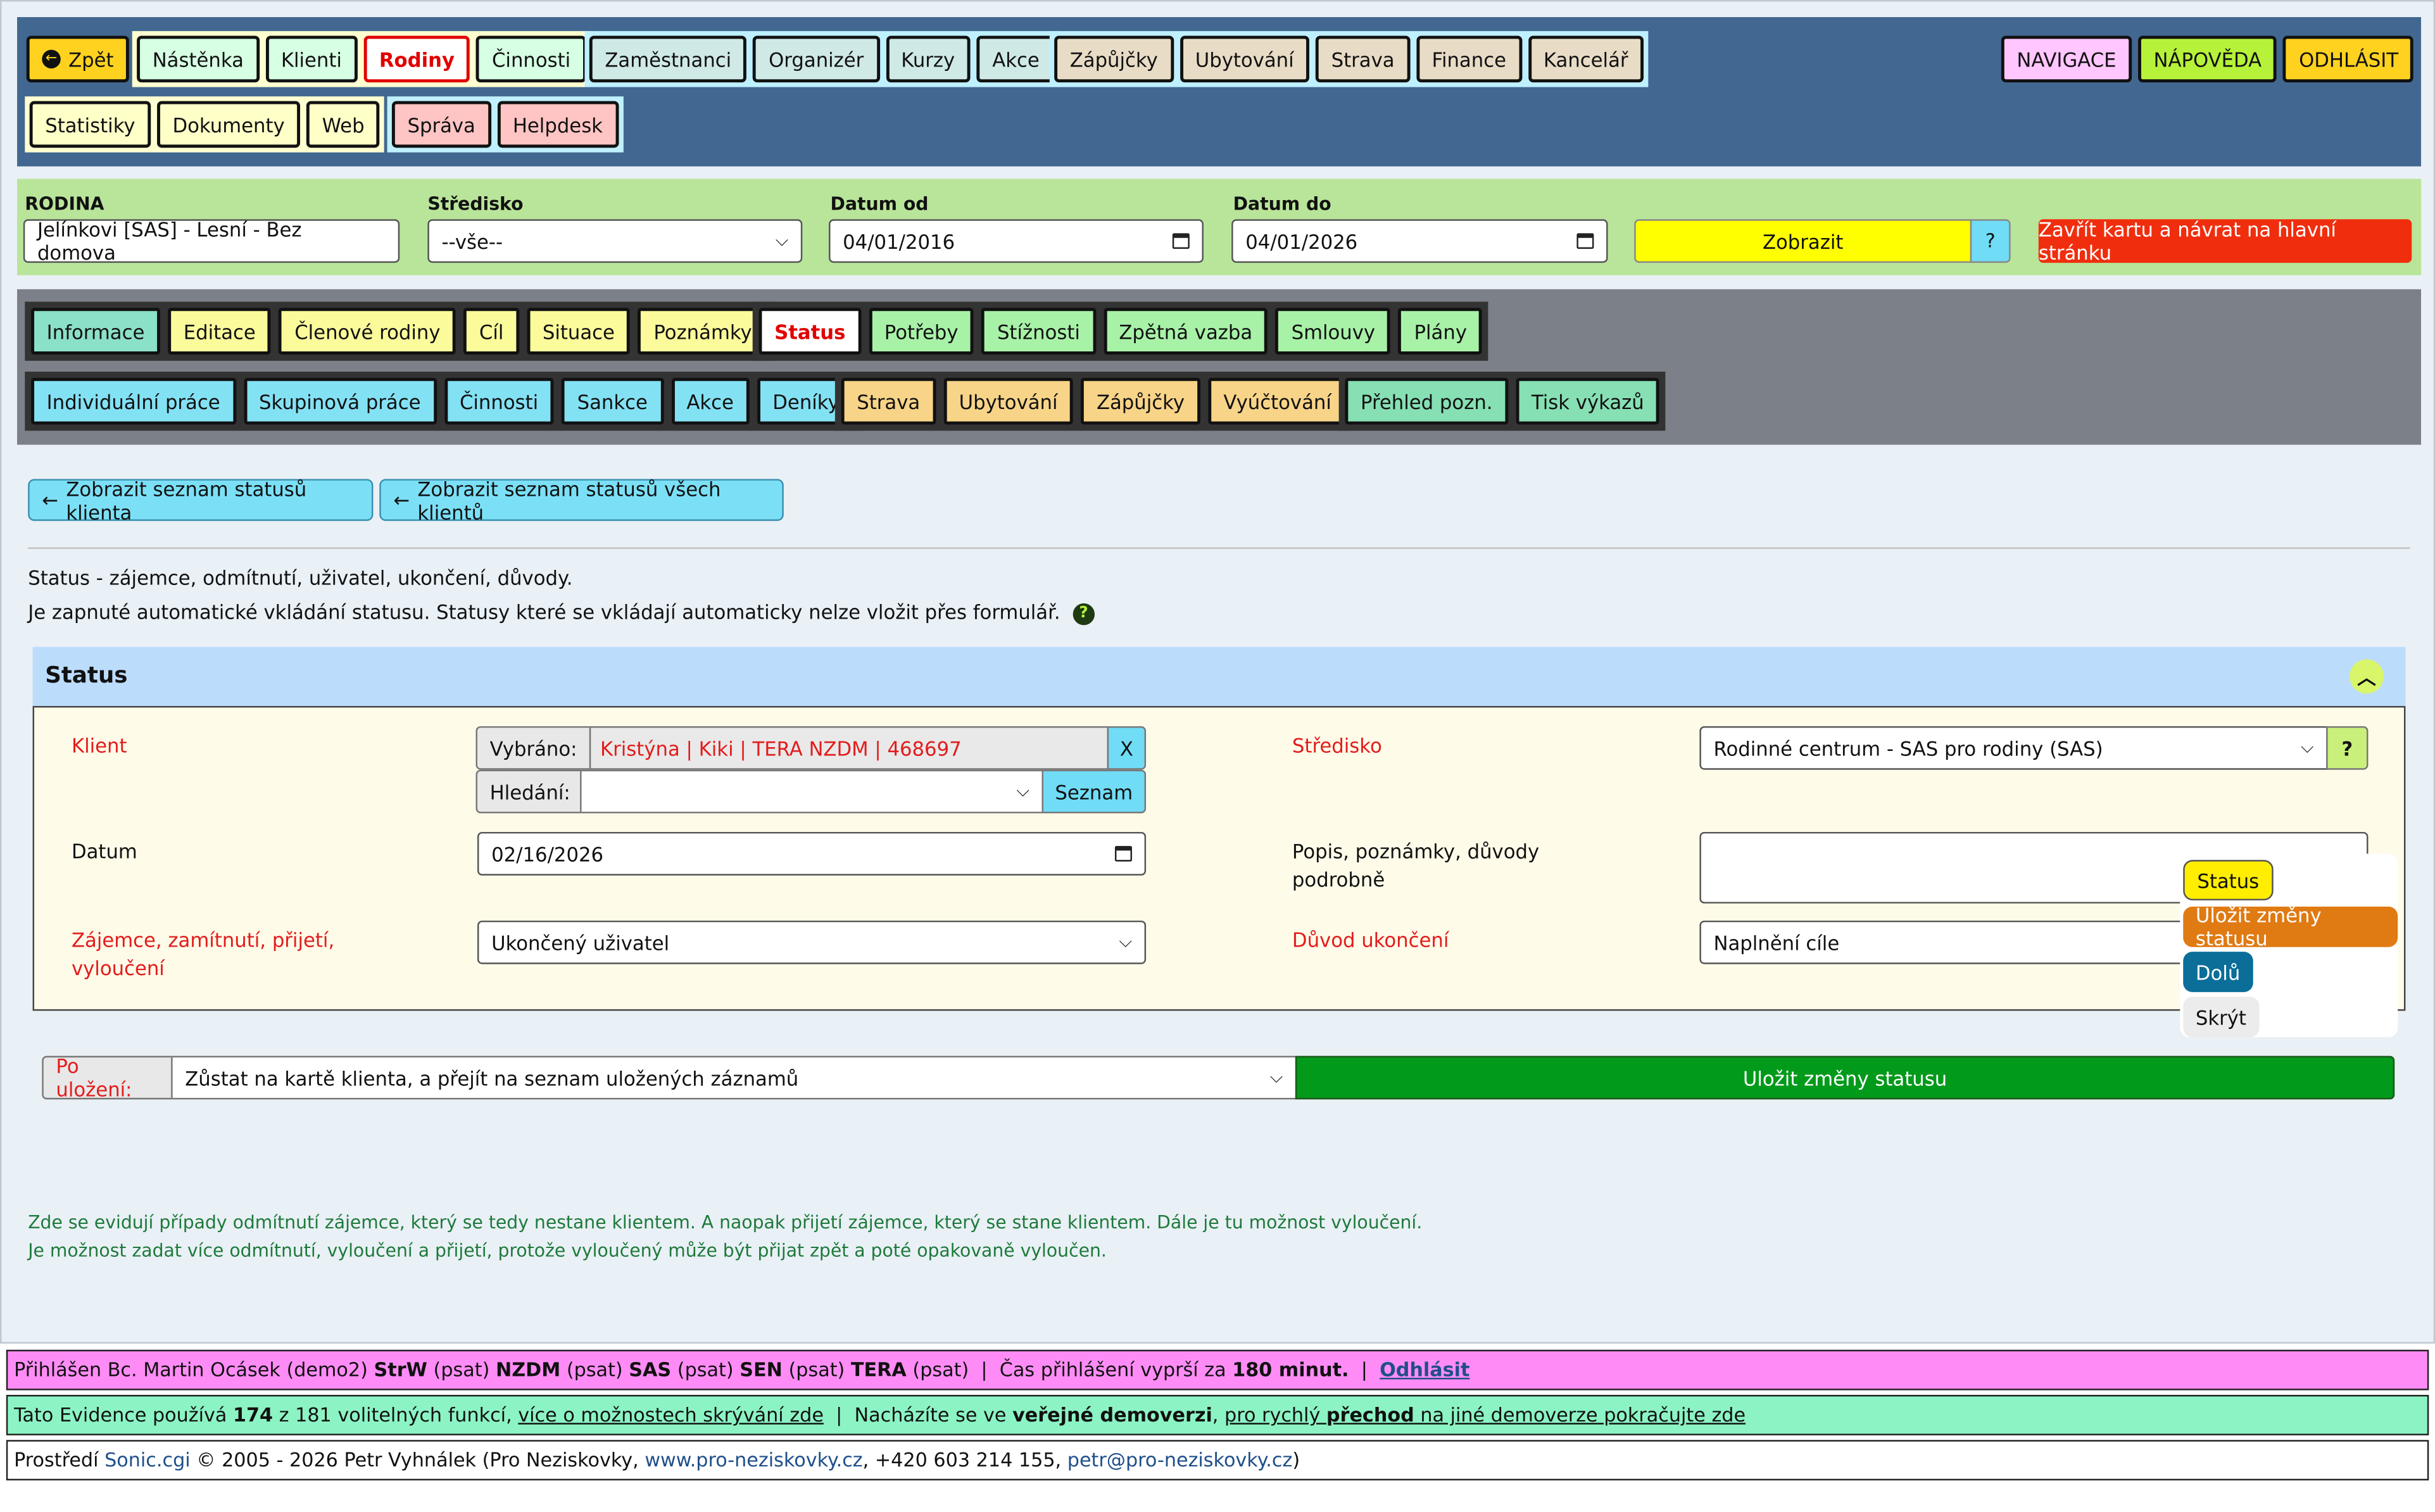 The image size is (2435, 1512). What do you see at coordinates (1245, 59) in the screenshot?
I see `nav-ubytovani: Ubytování` at bounding box center [1245, 59].